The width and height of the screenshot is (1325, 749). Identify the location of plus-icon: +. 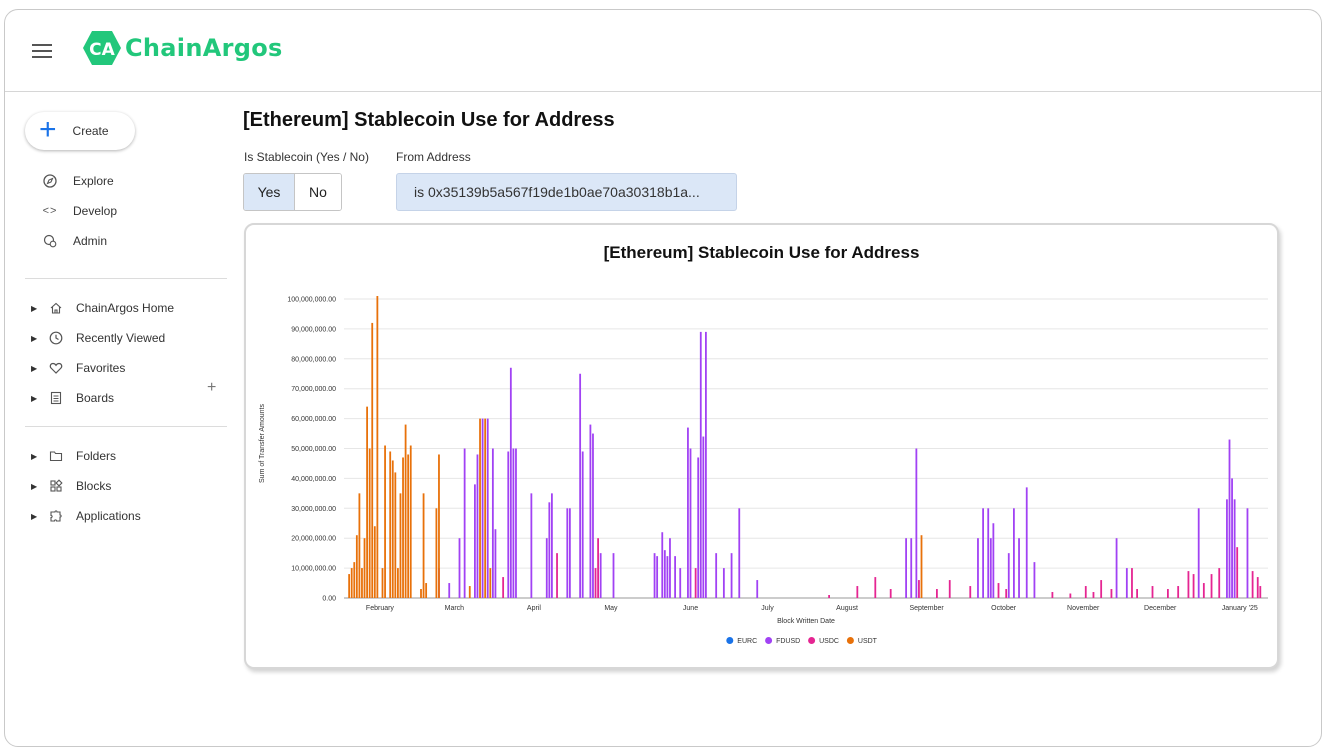
(48, 129).